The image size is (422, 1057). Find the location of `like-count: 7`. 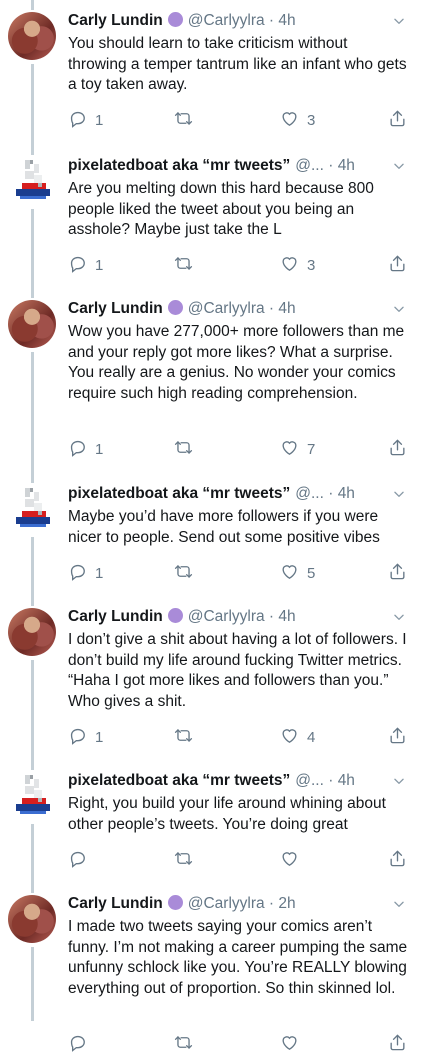

like-count: 7 is located at coordinates (311, 449).